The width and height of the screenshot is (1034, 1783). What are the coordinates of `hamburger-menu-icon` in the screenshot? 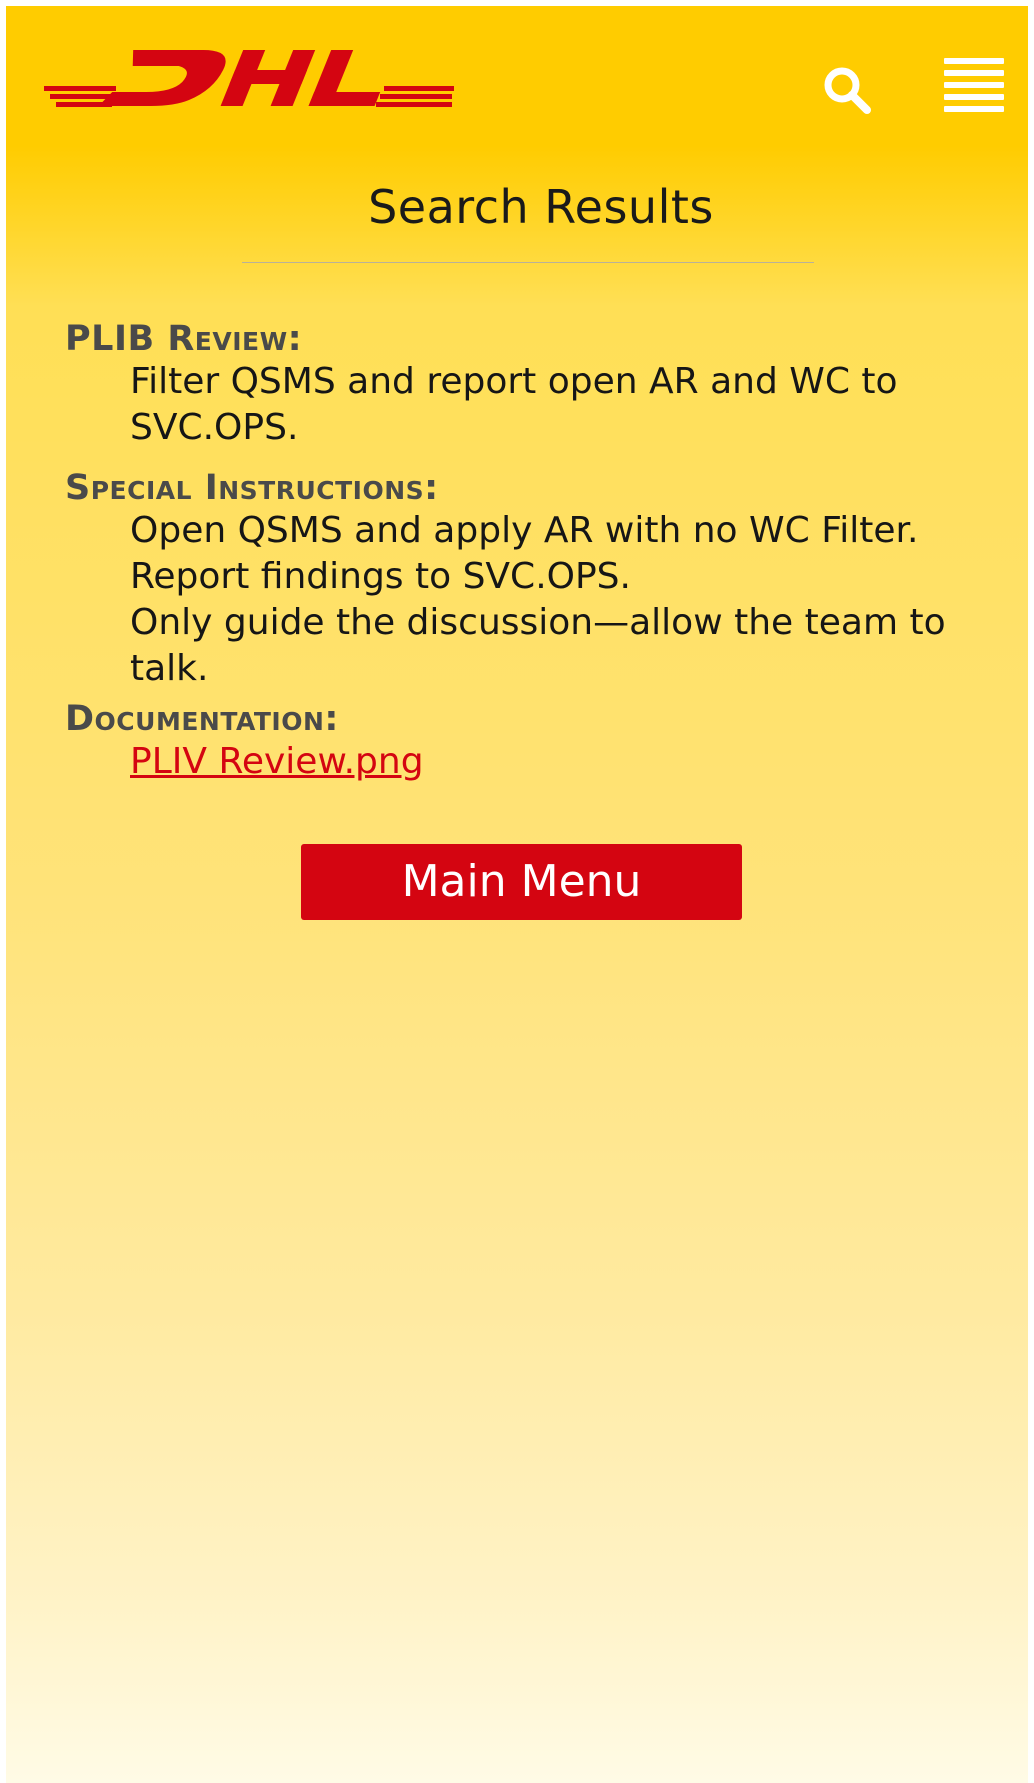 It's located at (974, 61).